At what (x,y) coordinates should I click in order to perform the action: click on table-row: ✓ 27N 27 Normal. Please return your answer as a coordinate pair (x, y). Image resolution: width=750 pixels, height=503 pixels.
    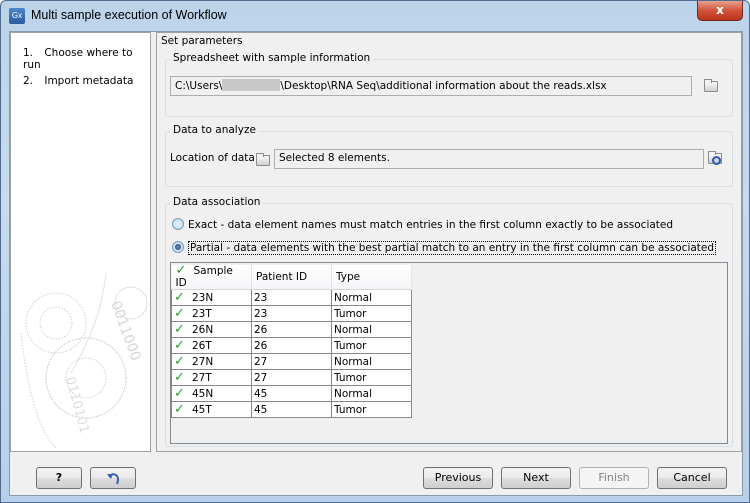
    Looking at the image, I should click on (291, 361).